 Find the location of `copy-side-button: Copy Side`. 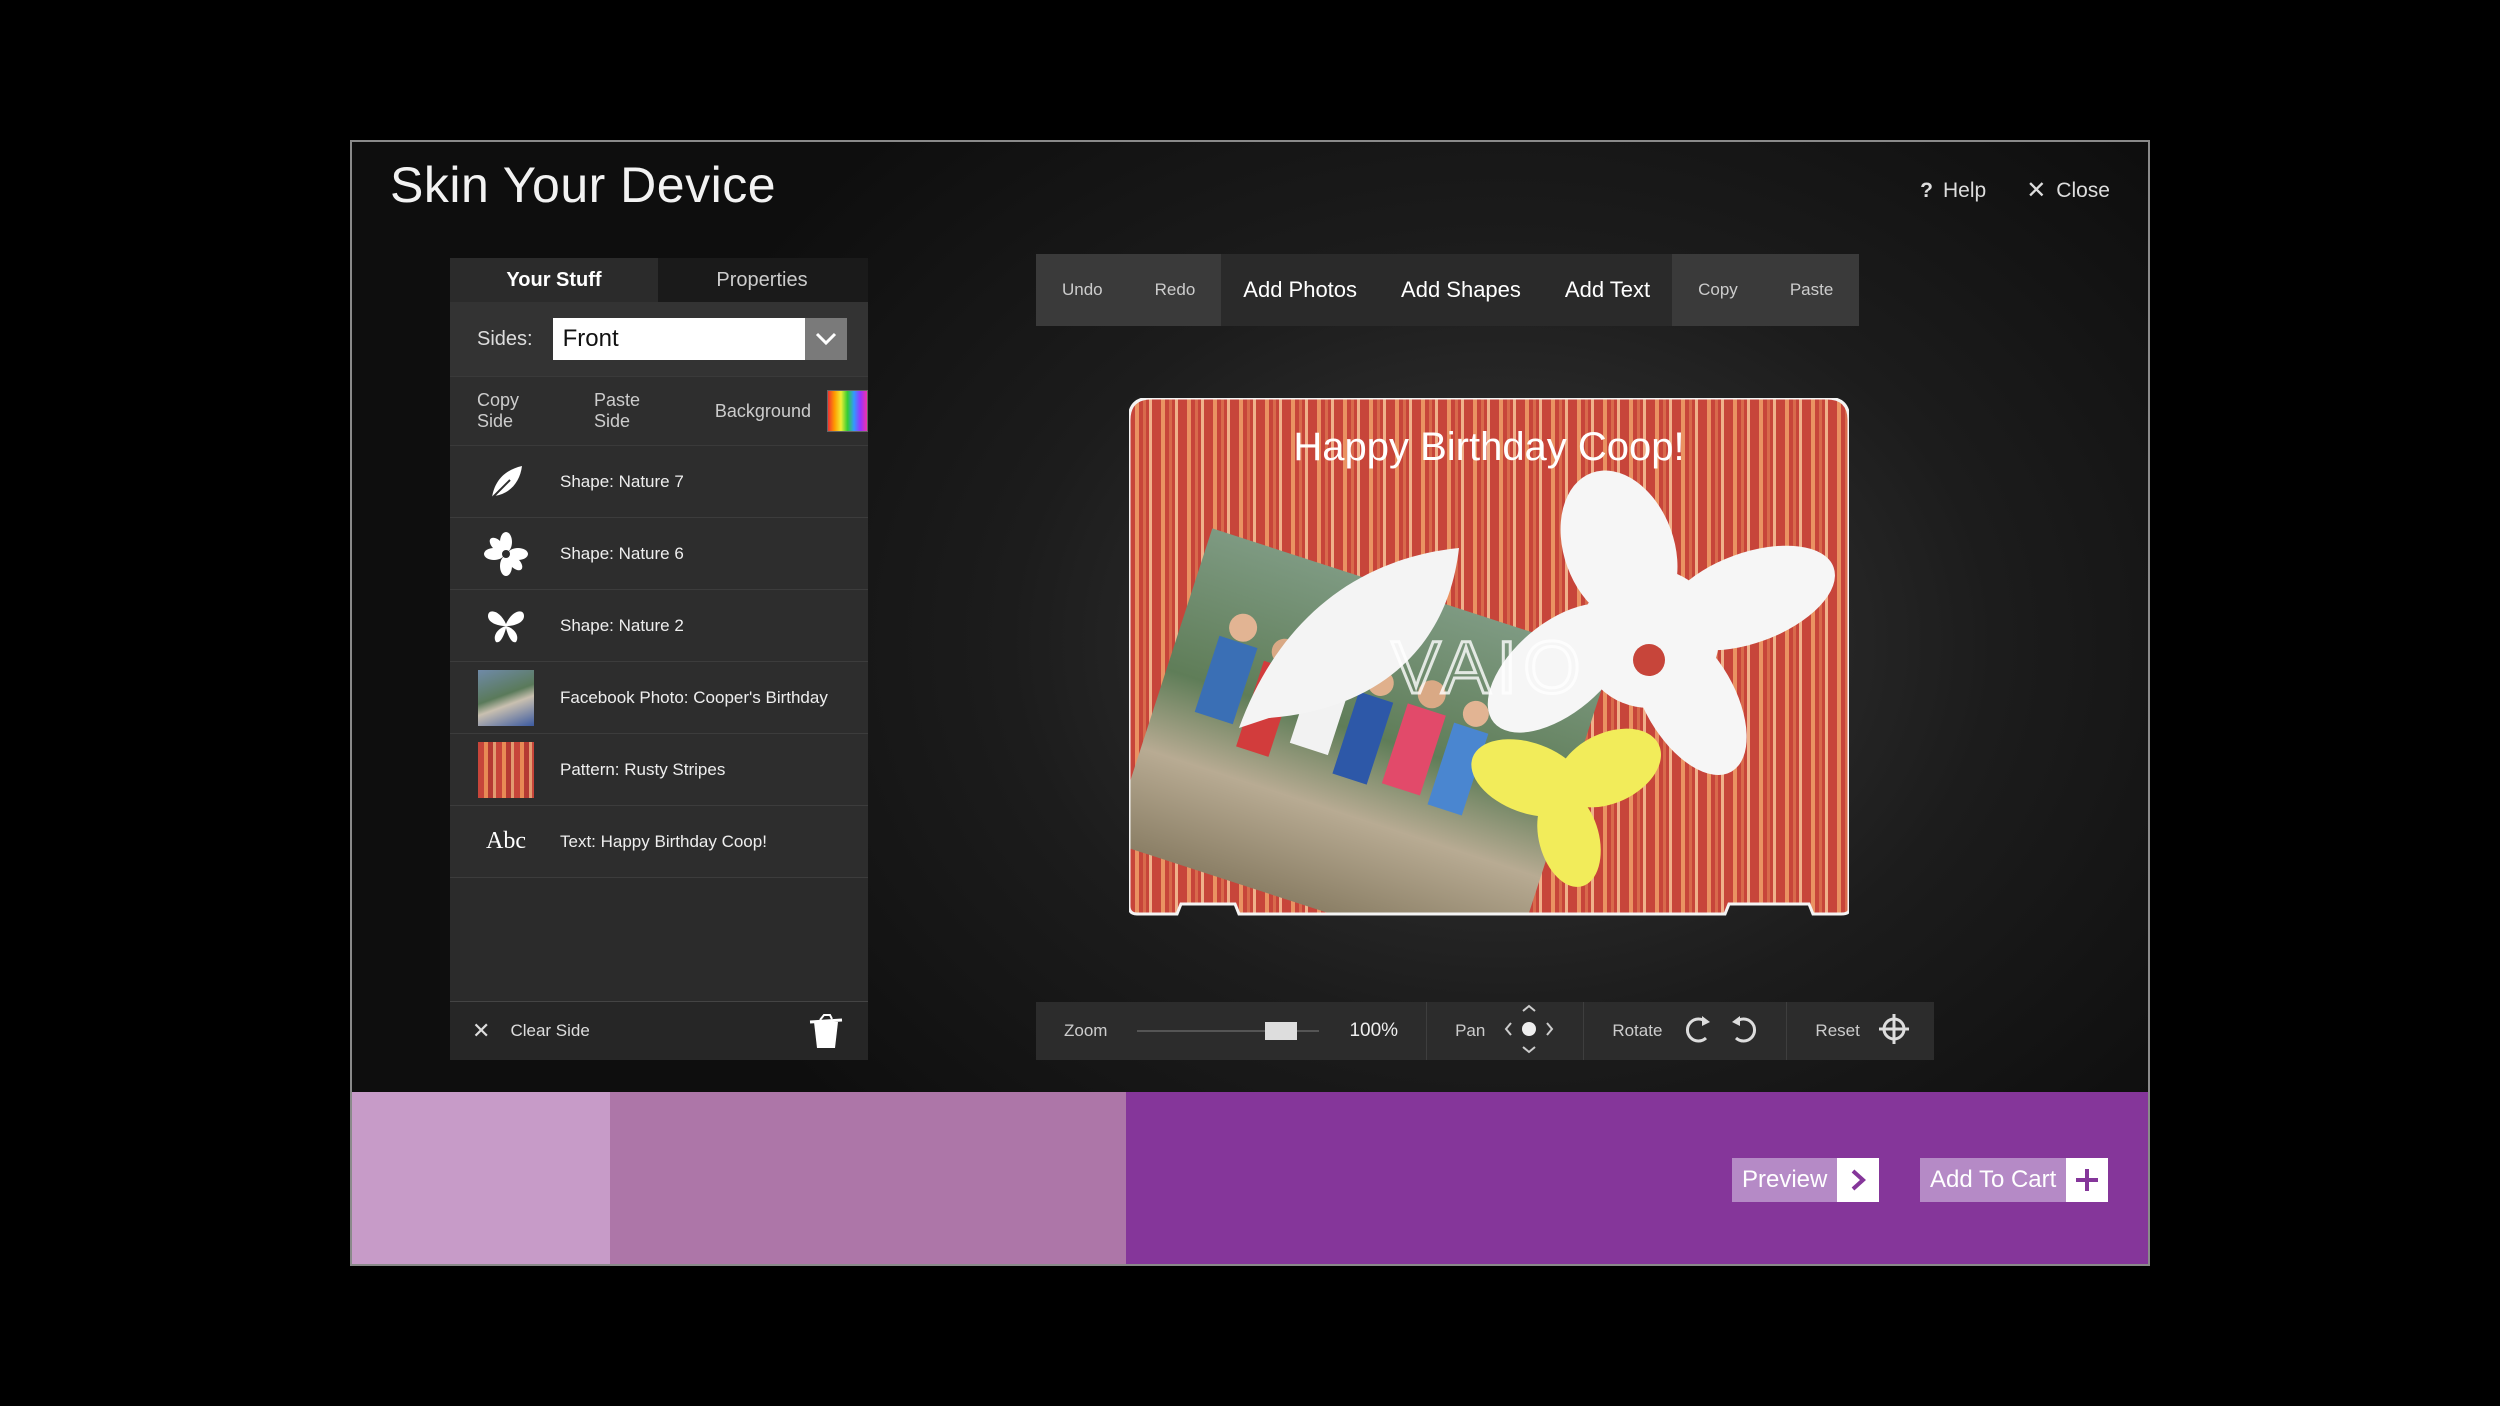

copy-side-button: Copy Side is located at coordinates (517, 411).